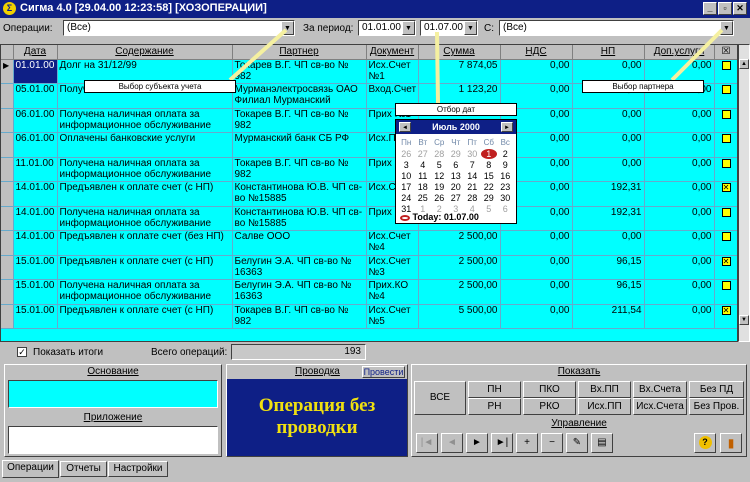  What do you see at coordinates (427, 443) in the screenshot?
I see `first-record-icon: |◄` at bounding box center [427, 443].